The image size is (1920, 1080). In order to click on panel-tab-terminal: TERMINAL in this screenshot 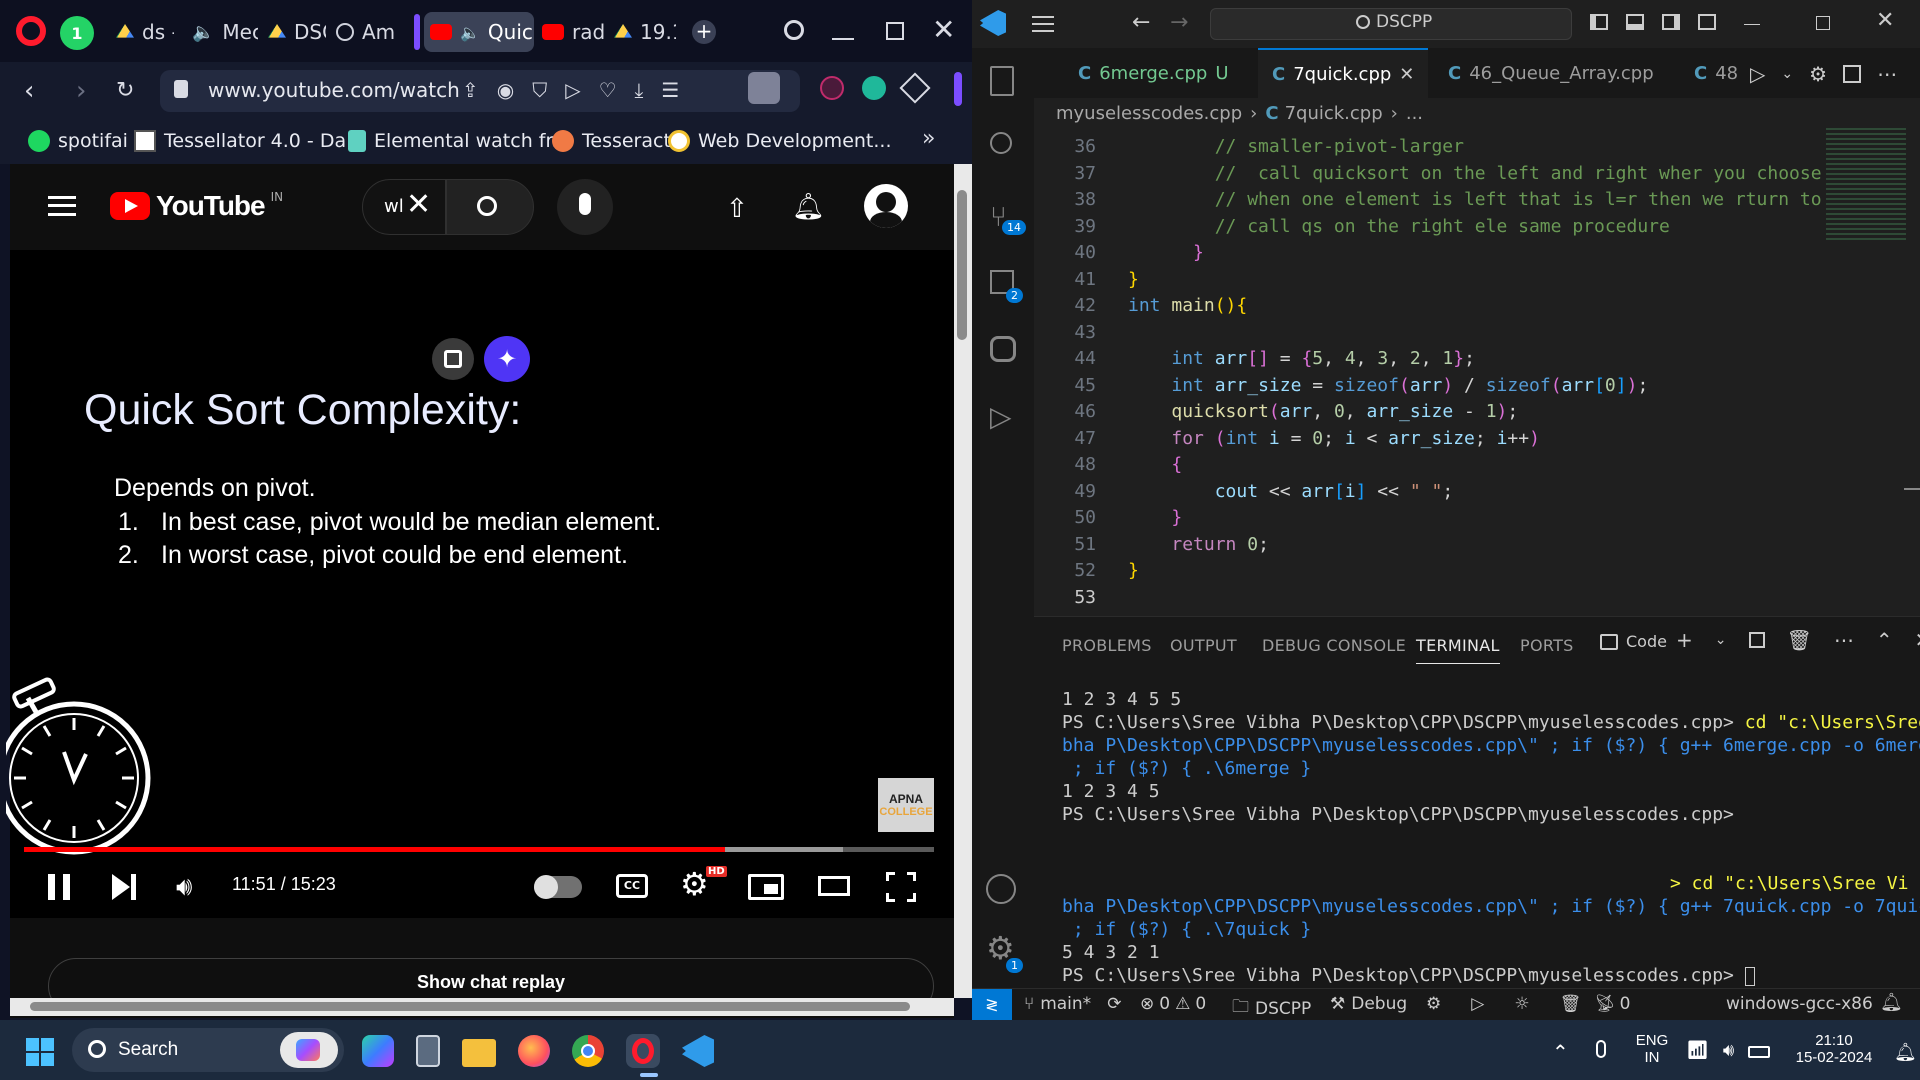, I will do `click(1458, 650)`.